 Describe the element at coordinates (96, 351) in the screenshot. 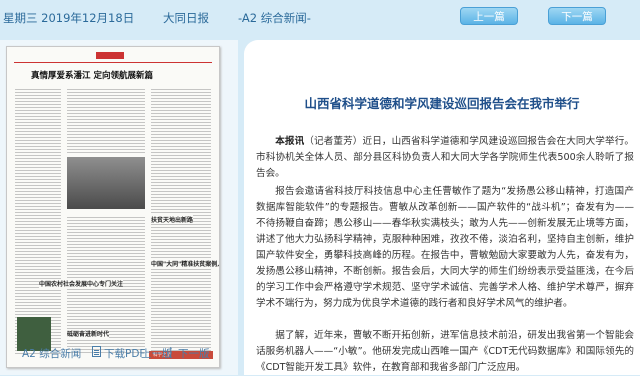

I see `pdf-document-icon` at that location.